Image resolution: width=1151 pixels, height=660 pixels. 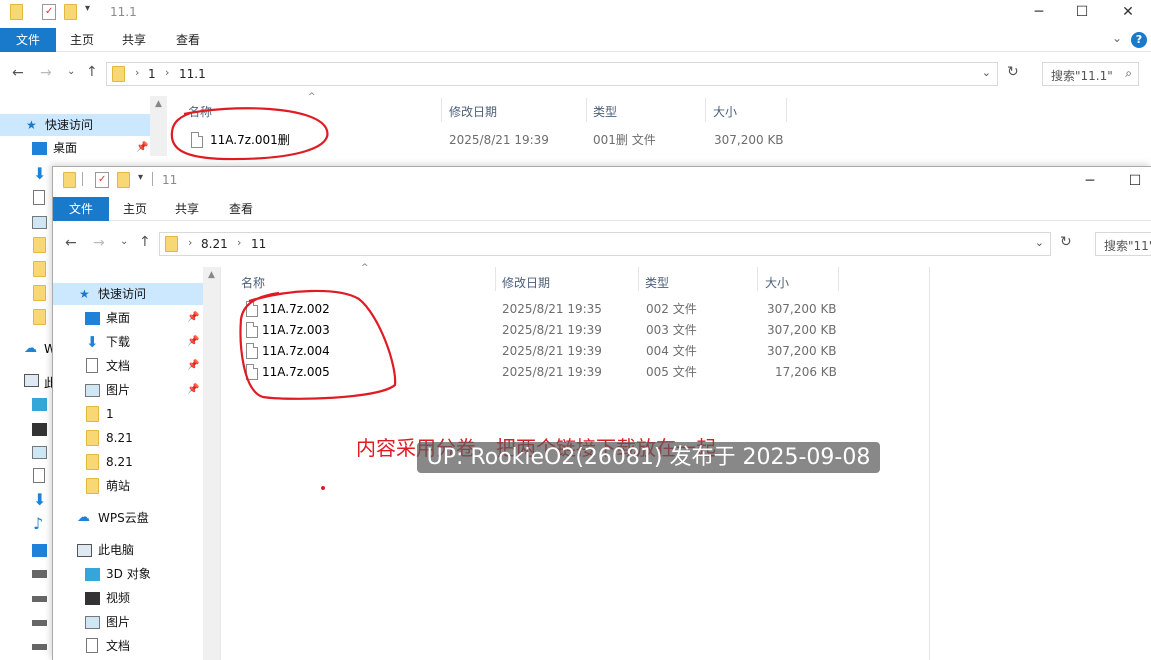 I want to click on address-bar: › 8.21 › 11 ⌄, so click(x=605, y=244).